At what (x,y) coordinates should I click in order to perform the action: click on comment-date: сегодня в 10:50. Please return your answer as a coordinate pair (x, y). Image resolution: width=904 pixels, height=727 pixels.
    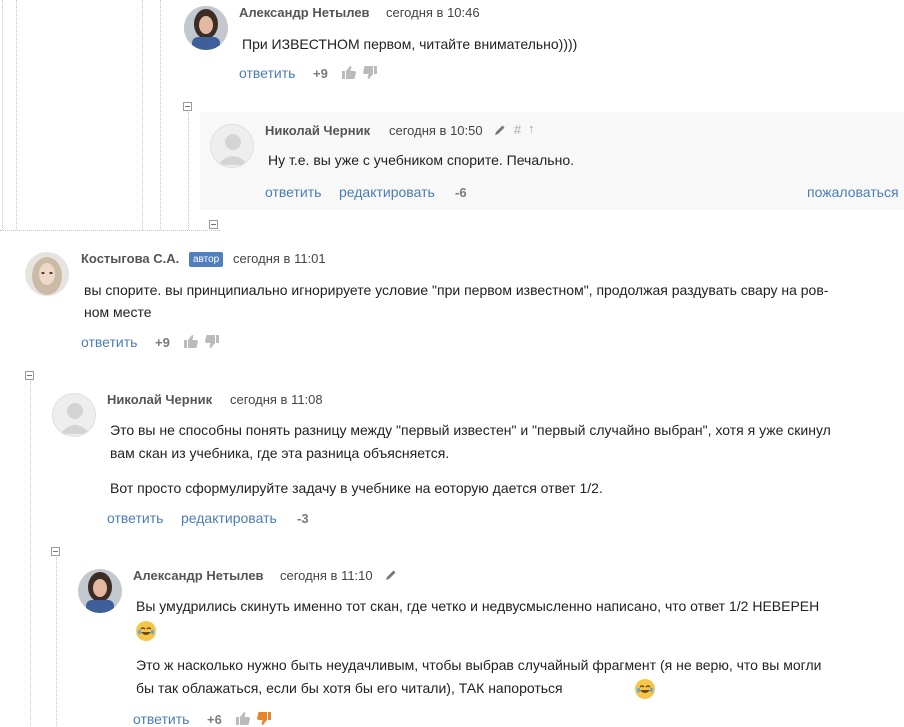
    Looking at the image, I should click on (436, 130).